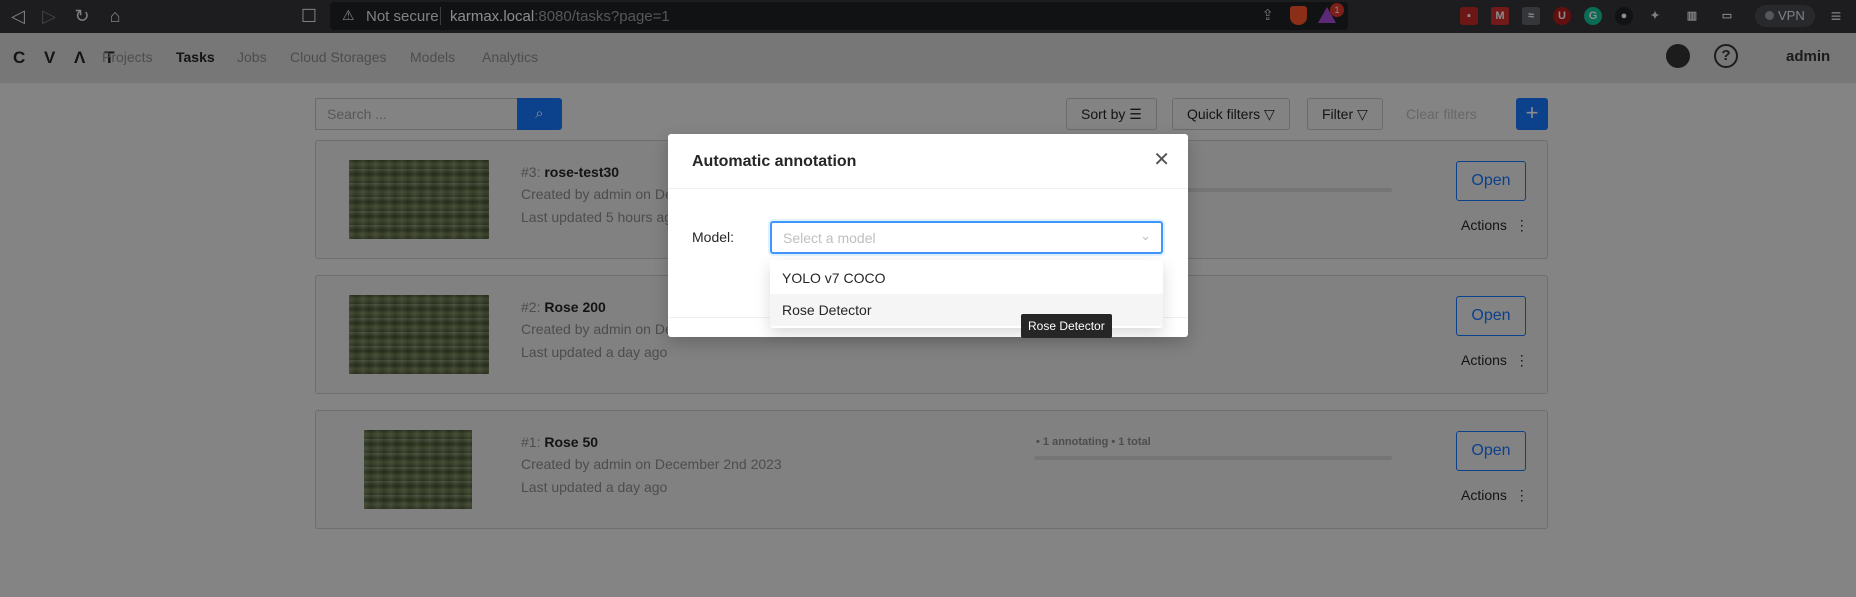  What do you see at coordinates (966, 278) in the screenshot?
I see `model-option-yolo: YOLO v7 COCO` at bounding box center [966, 278].